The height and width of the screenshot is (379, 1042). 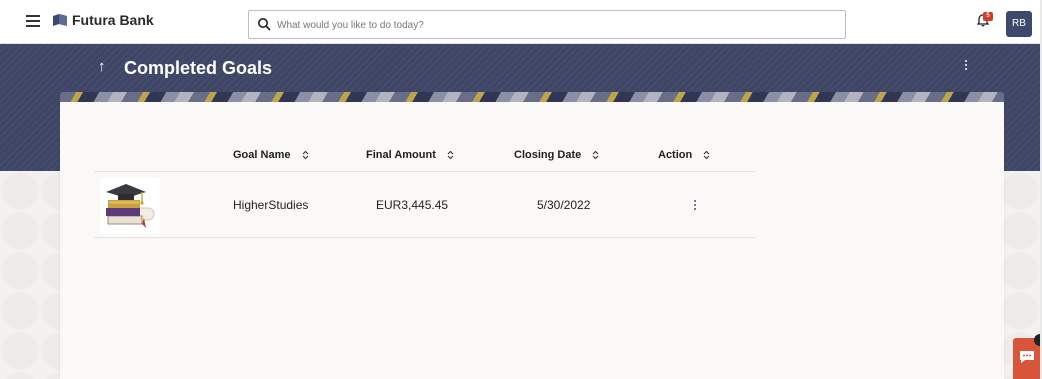 I want to click on menu-icon, so click(x=33, y=21).